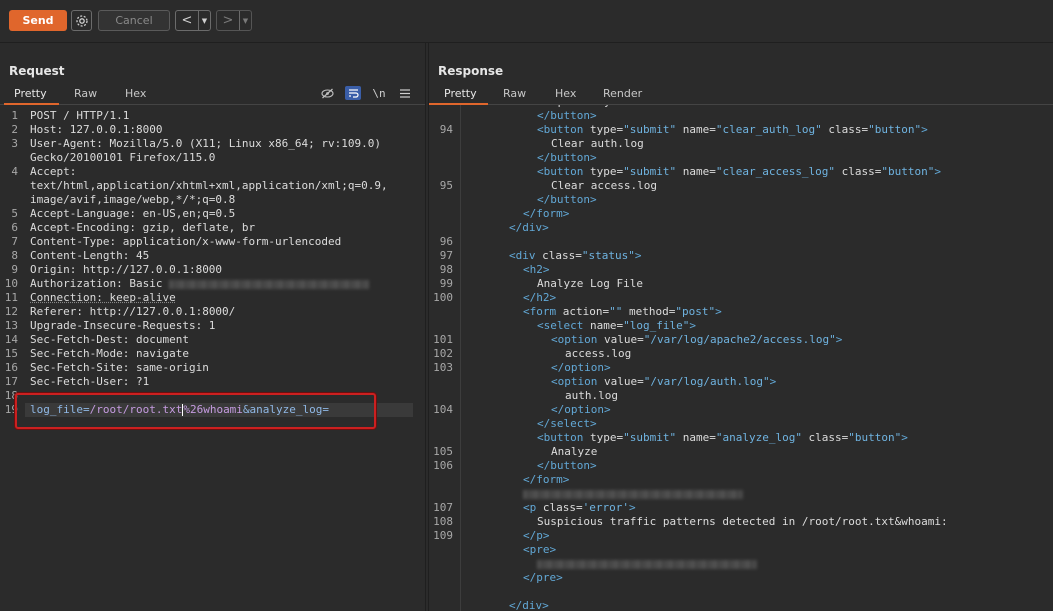 The image size is (1053, 611). I want to click on request-line: Sec-Fetch-Dest: document, so click(209, 340).